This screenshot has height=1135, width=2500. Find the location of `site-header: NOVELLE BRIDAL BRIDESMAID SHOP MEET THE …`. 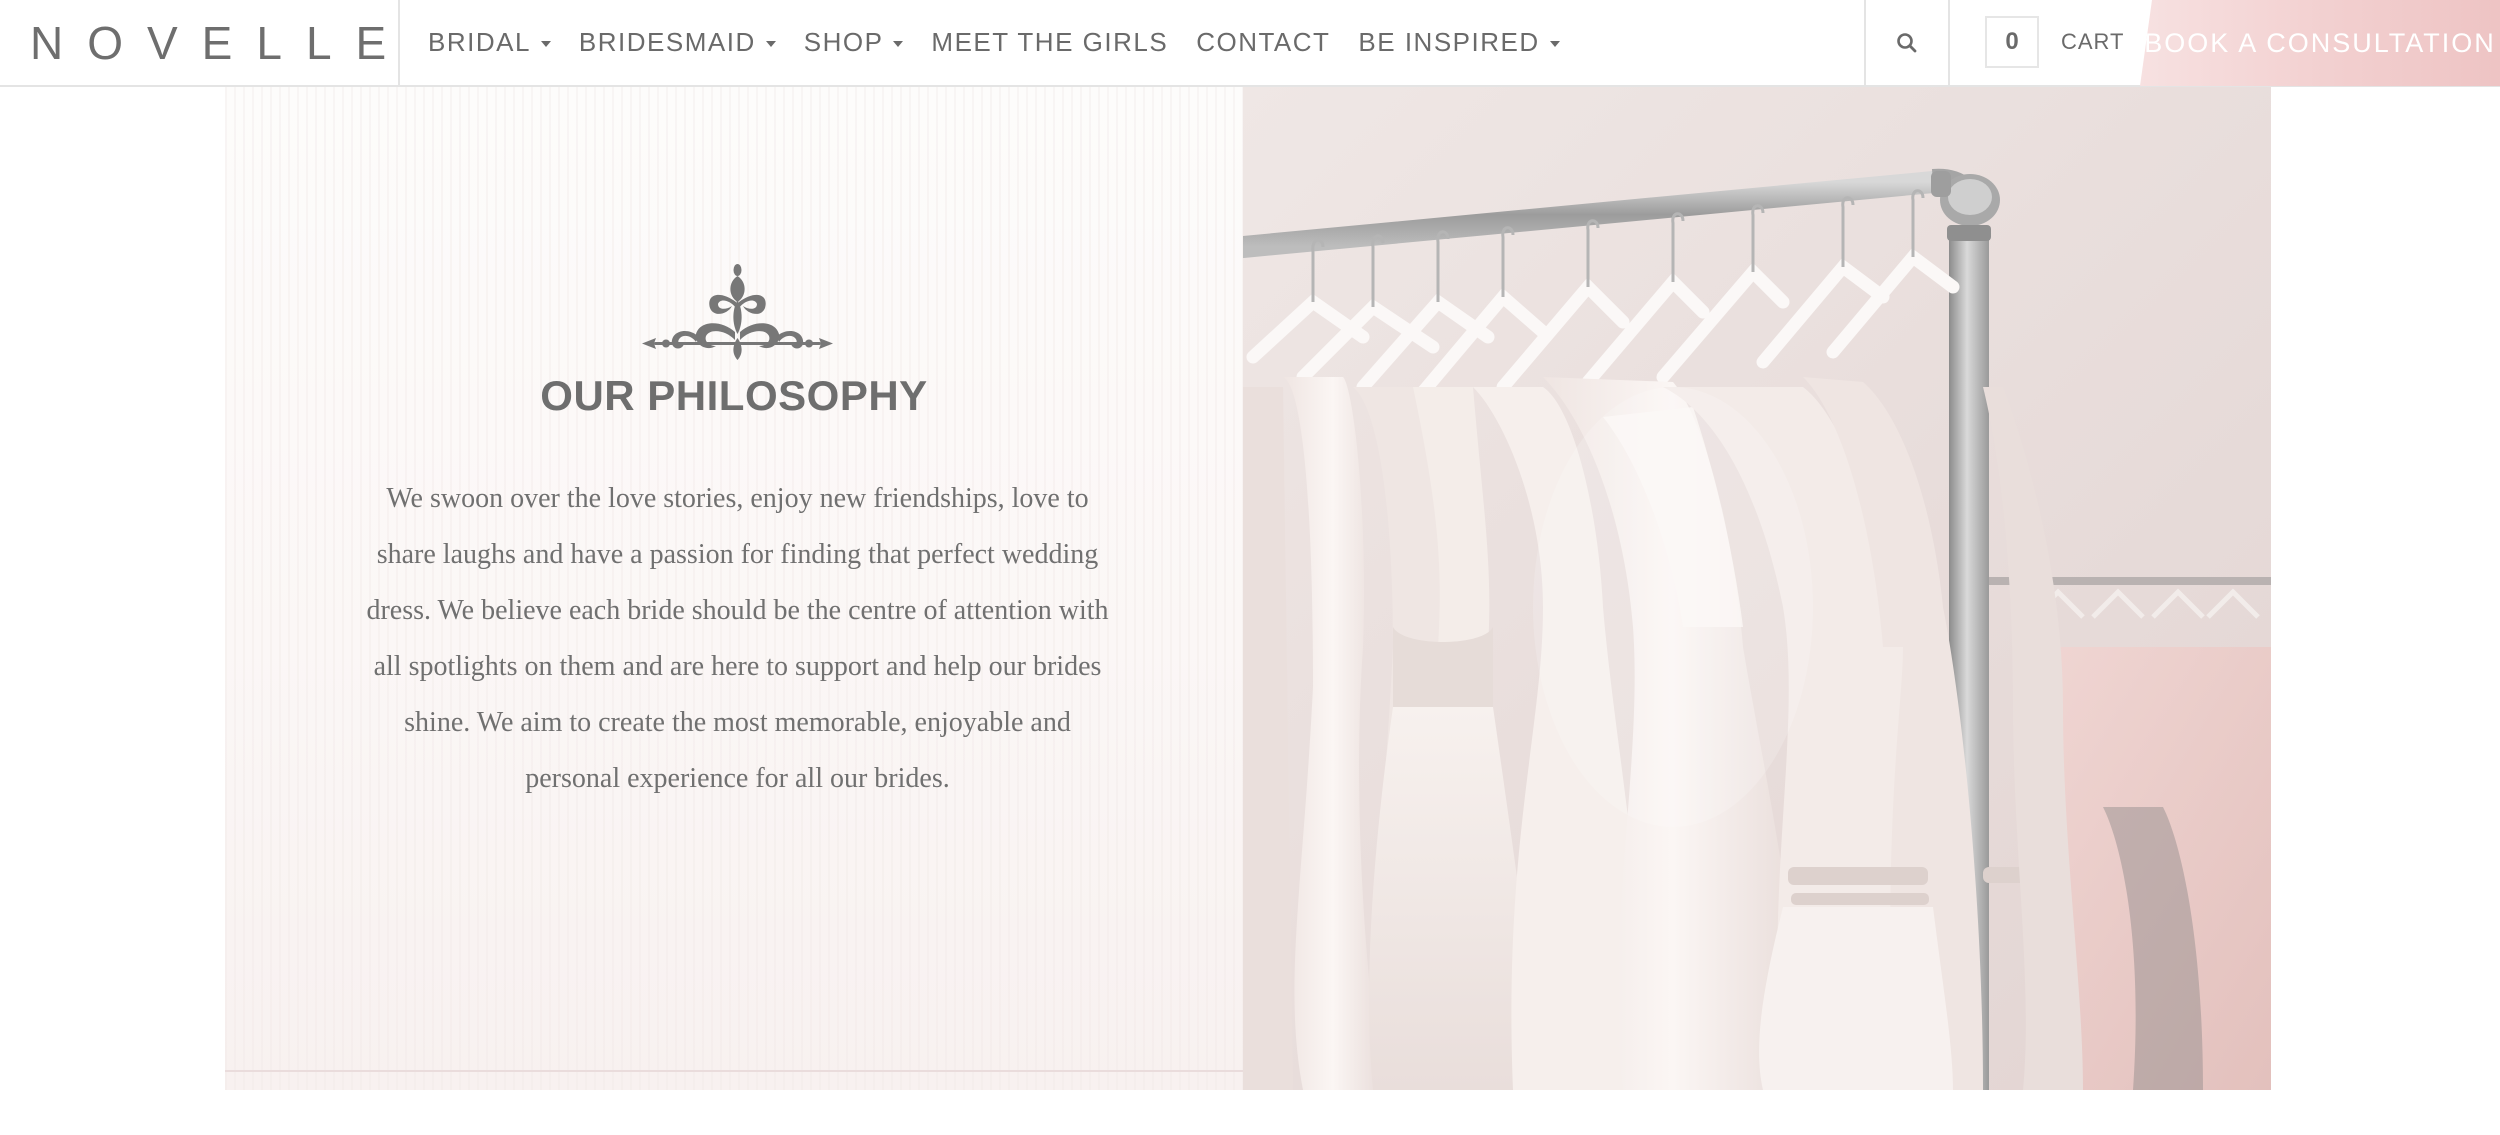

site-header: NOVELLE BRIDAL BRIDESMAID SHOP MEET THE … is located at coordinates (1250, 43).